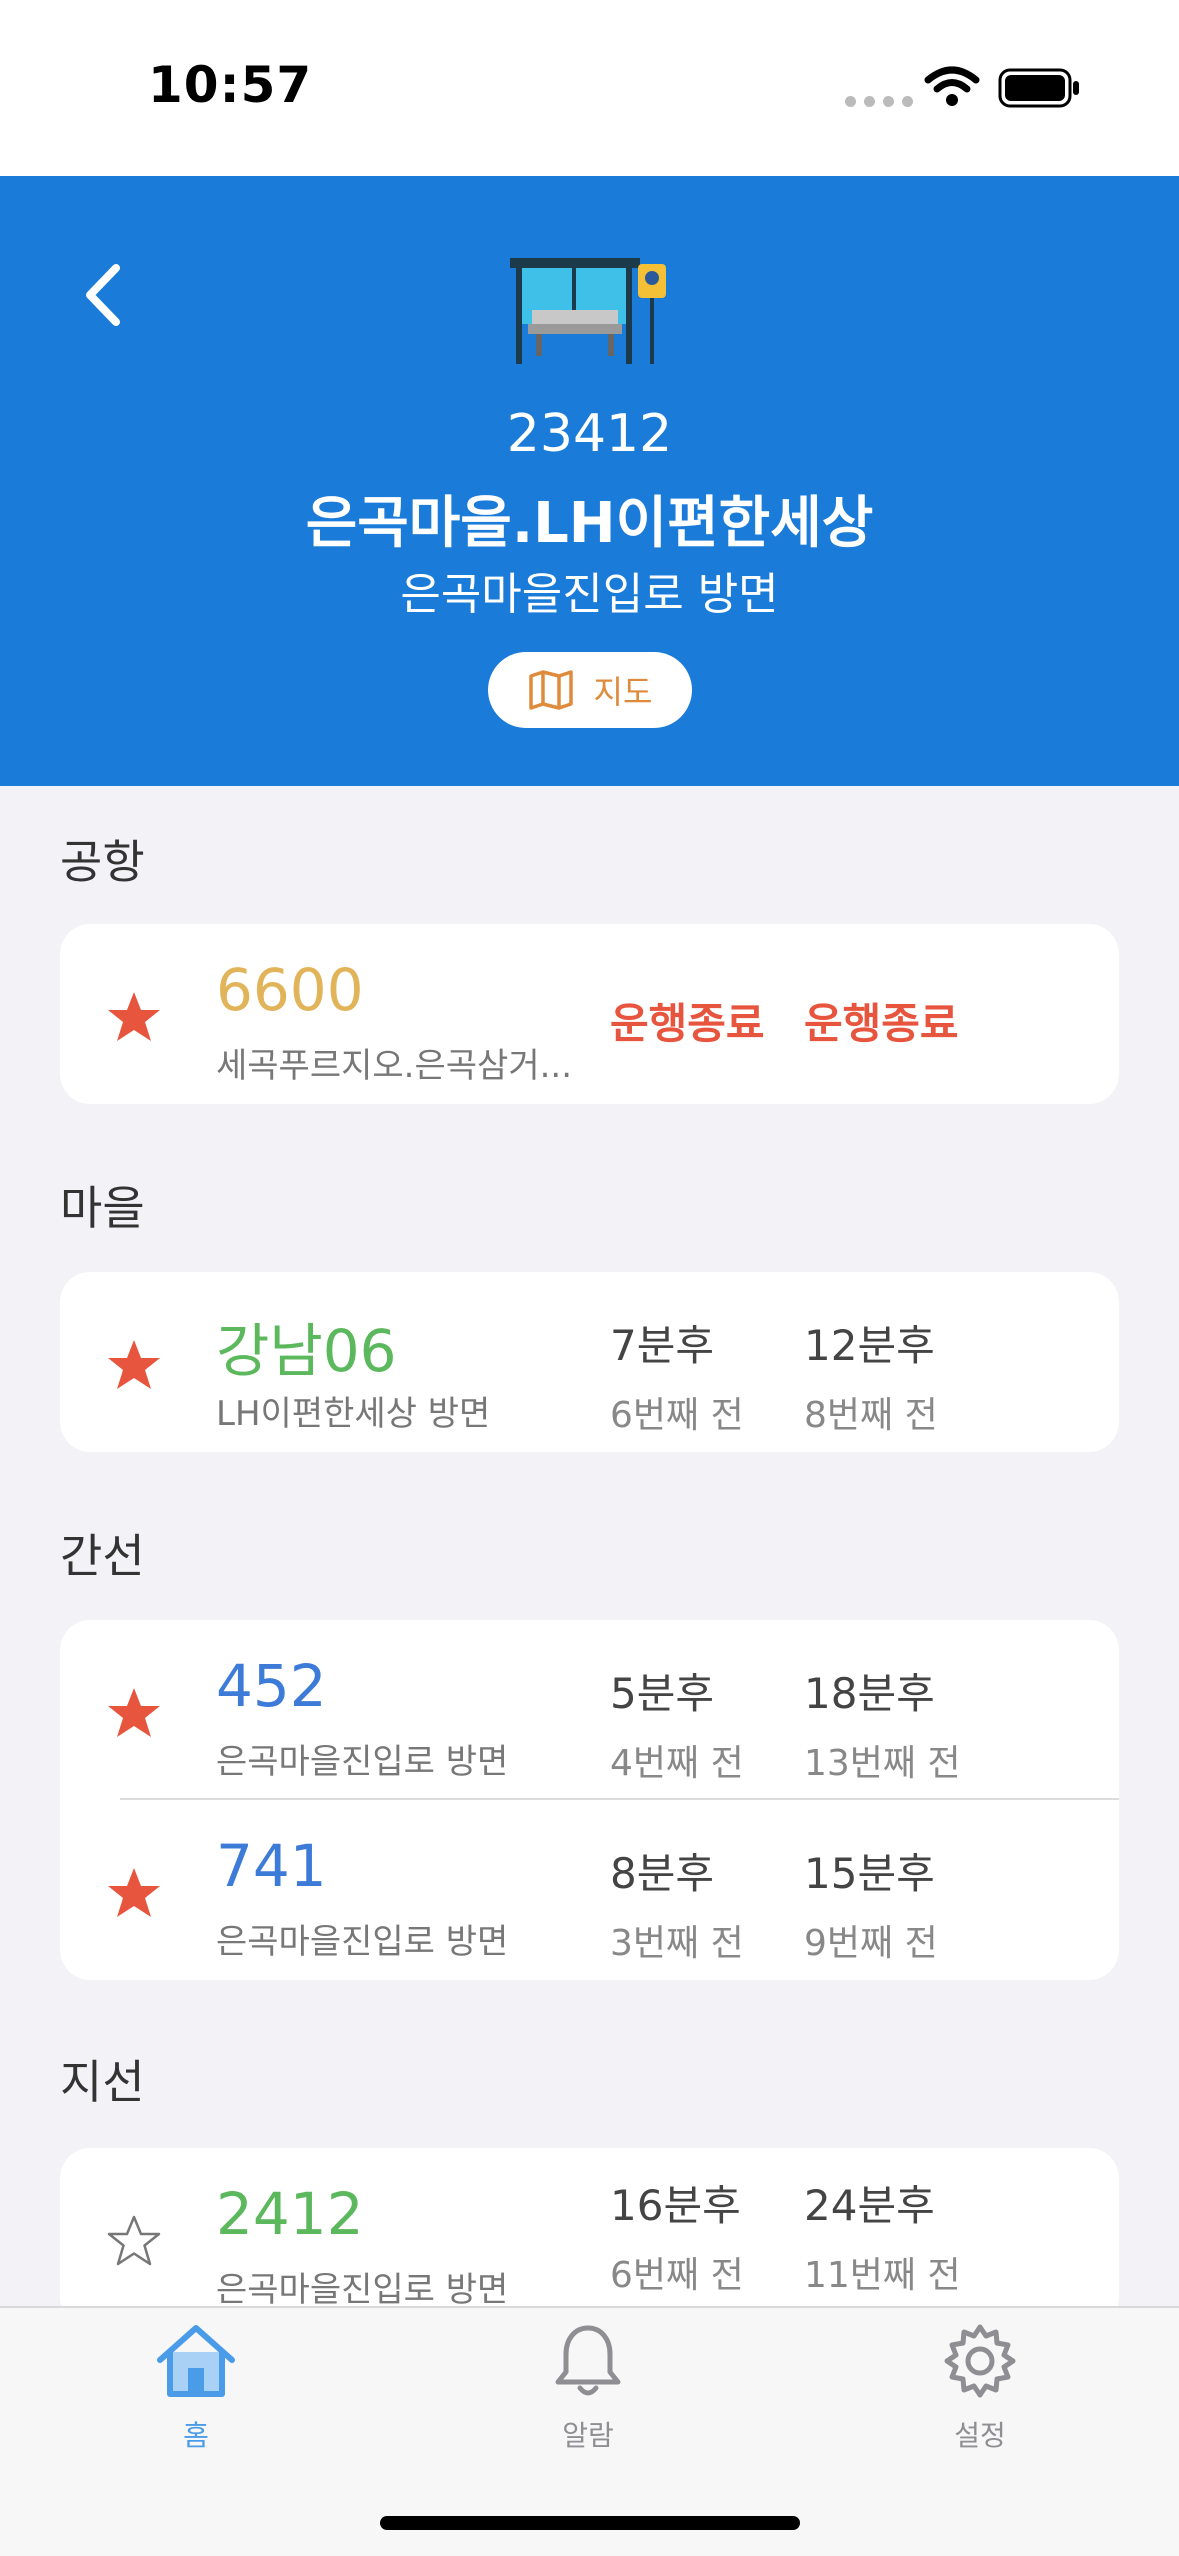  Describe the element at coordinates (550, 690) in the screenshot. I see `map-icon` at that location.